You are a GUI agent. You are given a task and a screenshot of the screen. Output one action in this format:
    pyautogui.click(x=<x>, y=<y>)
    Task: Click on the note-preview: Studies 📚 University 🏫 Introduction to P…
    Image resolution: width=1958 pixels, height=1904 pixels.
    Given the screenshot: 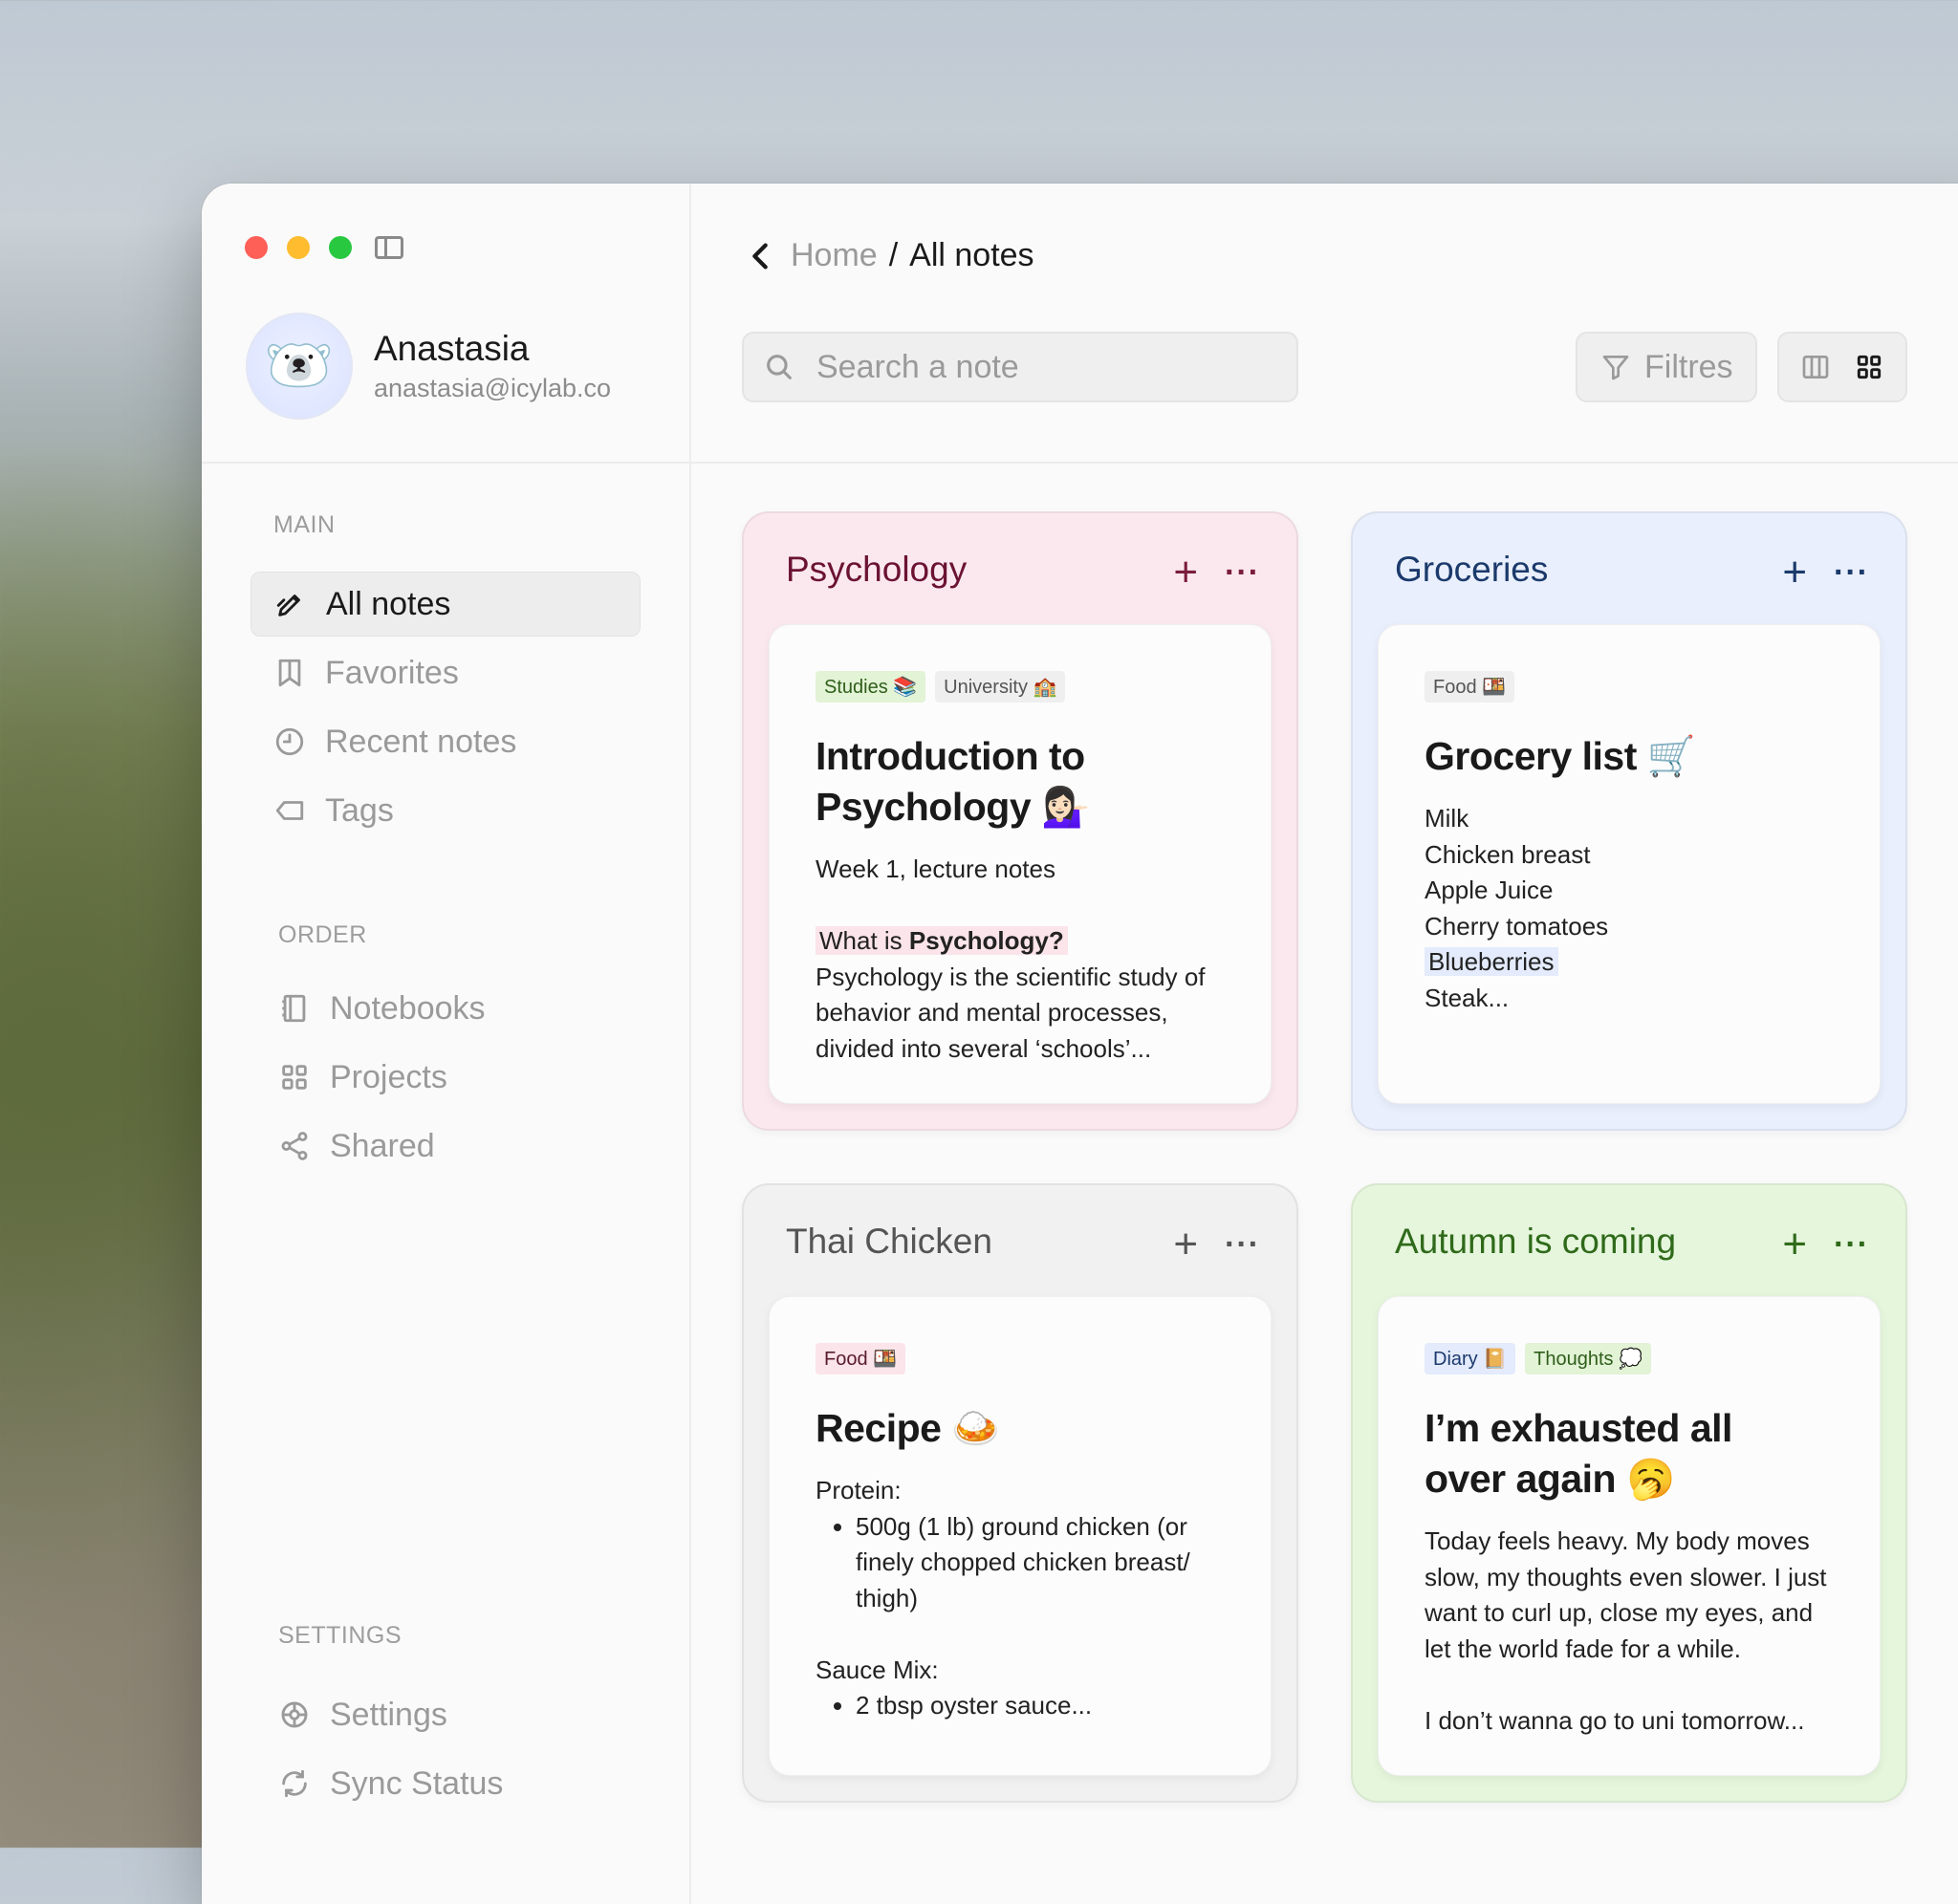 What is the action you would take?
    pyautogui.click(x=1020, y=864)
    